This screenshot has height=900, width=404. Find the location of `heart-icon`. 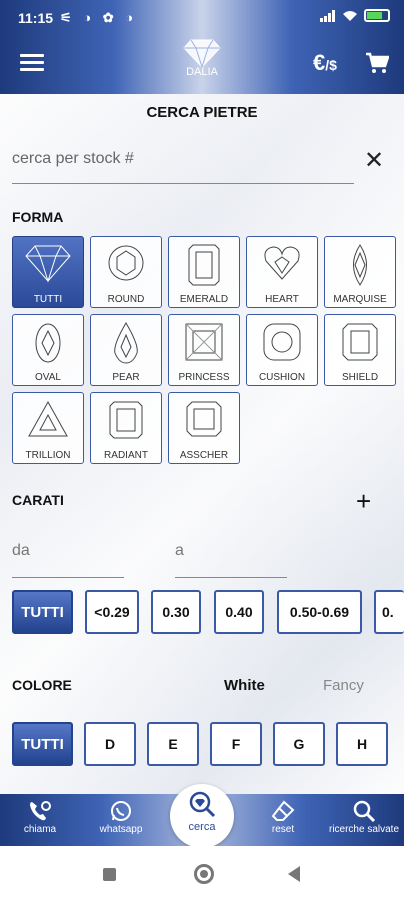

heart-icon is located at coordinates (282, 263).